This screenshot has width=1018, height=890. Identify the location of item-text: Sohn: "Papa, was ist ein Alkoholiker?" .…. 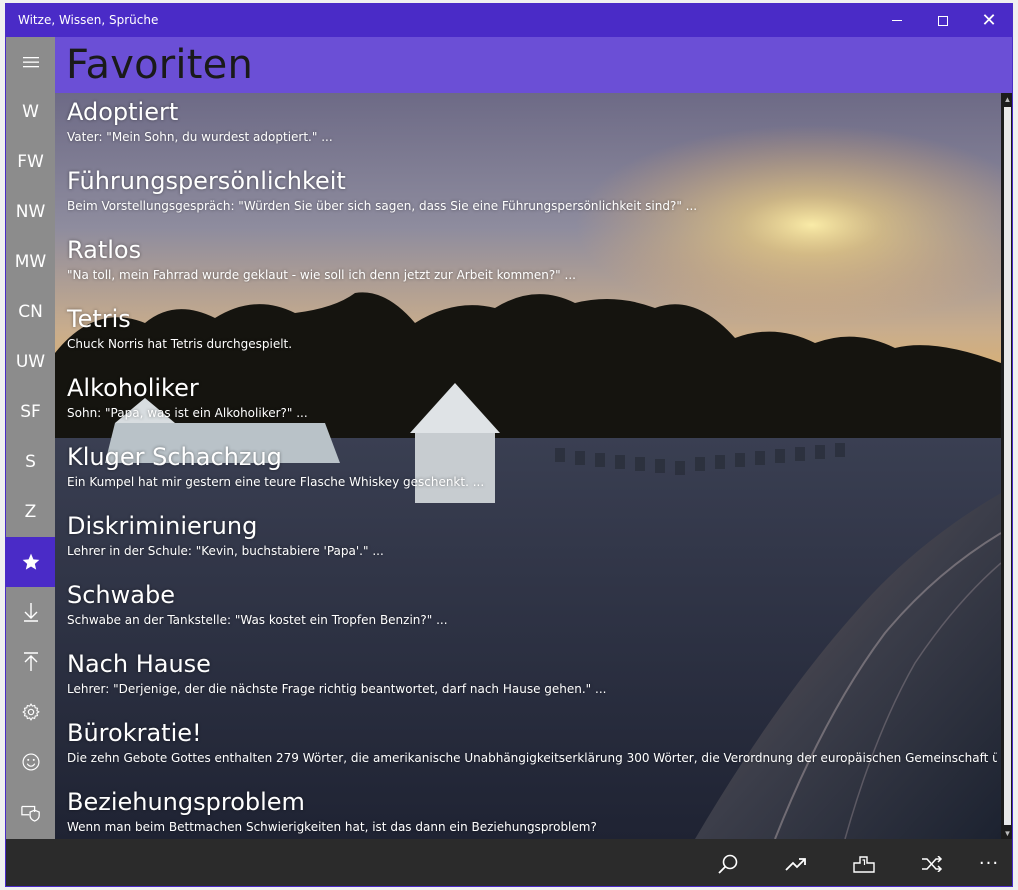
(187, 413).